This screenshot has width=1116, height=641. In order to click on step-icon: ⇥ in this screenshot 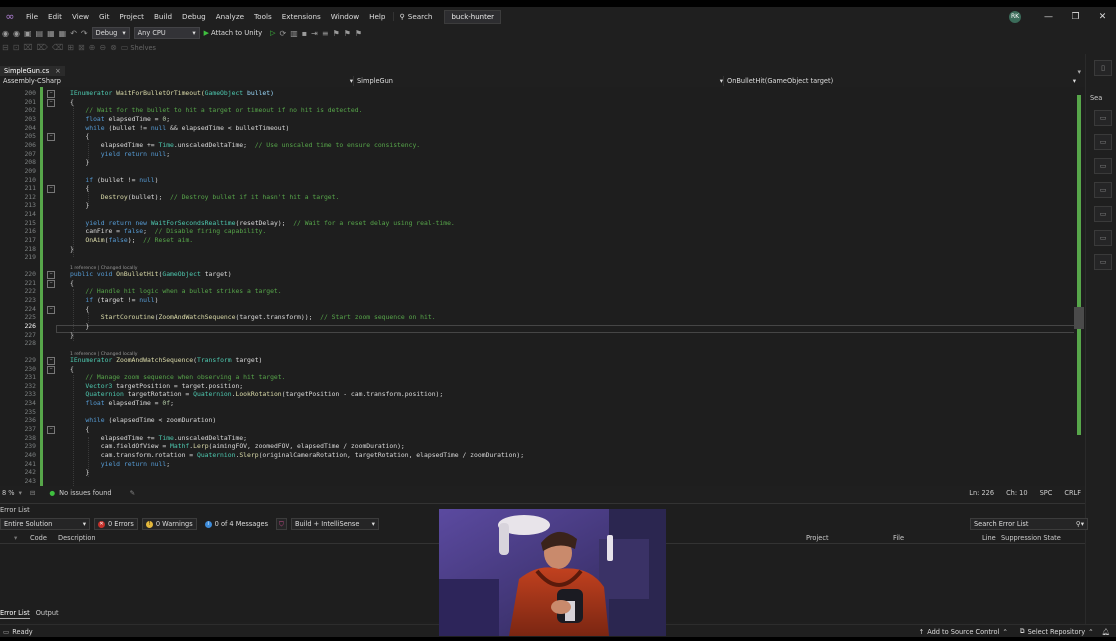, I will do `click(314, 33)`.